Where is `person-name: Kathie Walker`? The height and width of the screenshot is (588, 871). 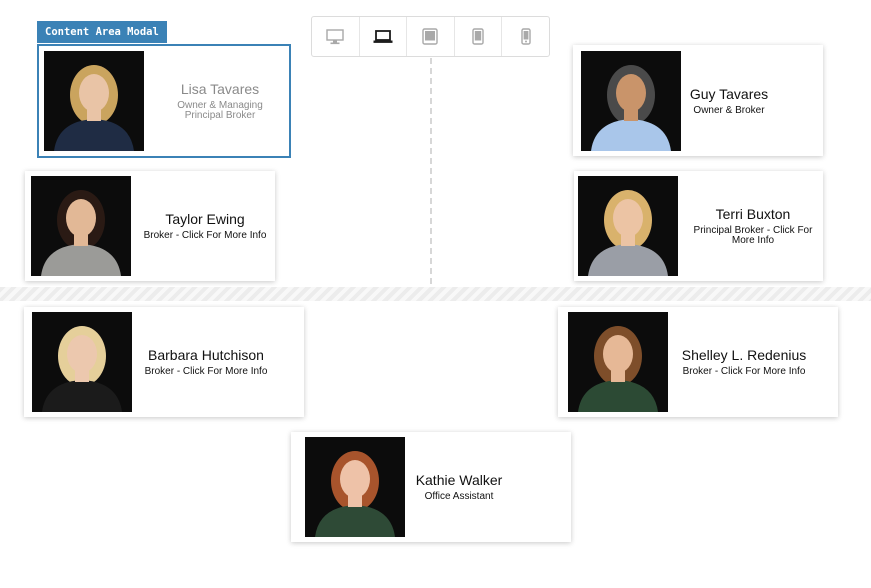
person-name: Kathie Walker is located at coordinates (459, 480).